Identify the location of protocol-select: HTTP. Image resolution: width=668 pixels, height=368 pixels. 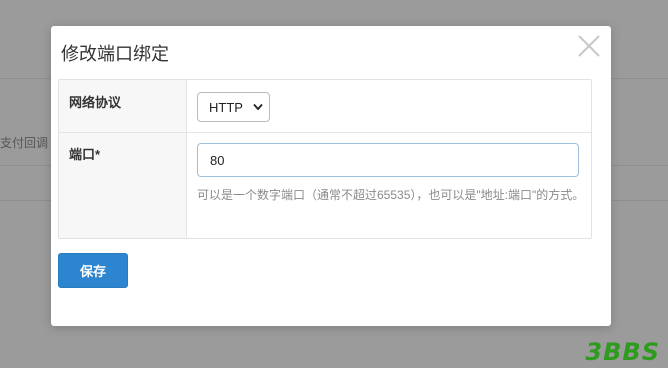
(233, 107).